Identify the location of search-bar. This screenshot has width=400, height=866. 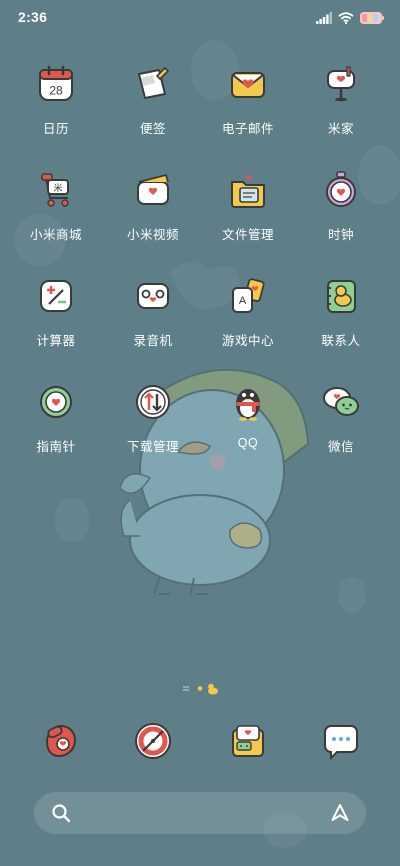
(200, 813).